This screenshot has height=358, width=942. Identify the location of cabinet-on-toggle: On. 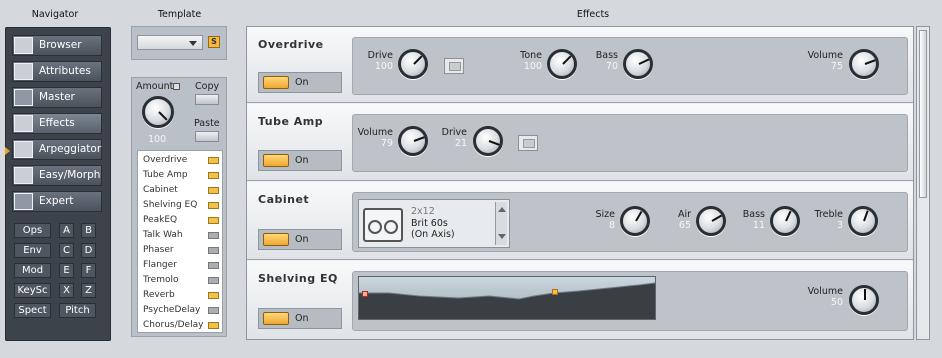
(300, 239).